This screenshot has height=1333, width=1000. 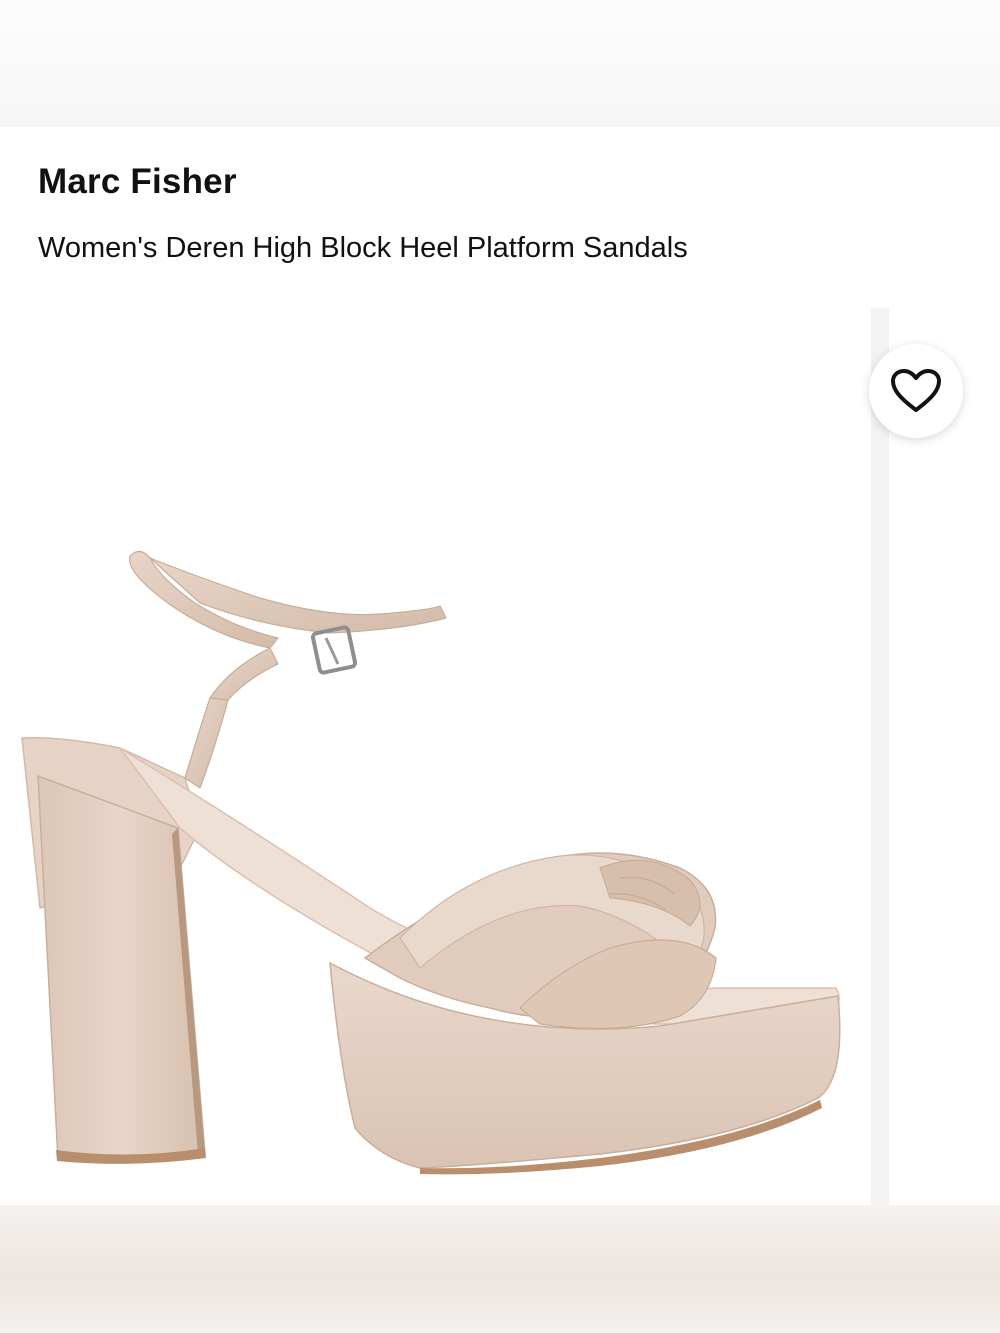 I want to click on top-banner-area, so click(x=500, y=63).